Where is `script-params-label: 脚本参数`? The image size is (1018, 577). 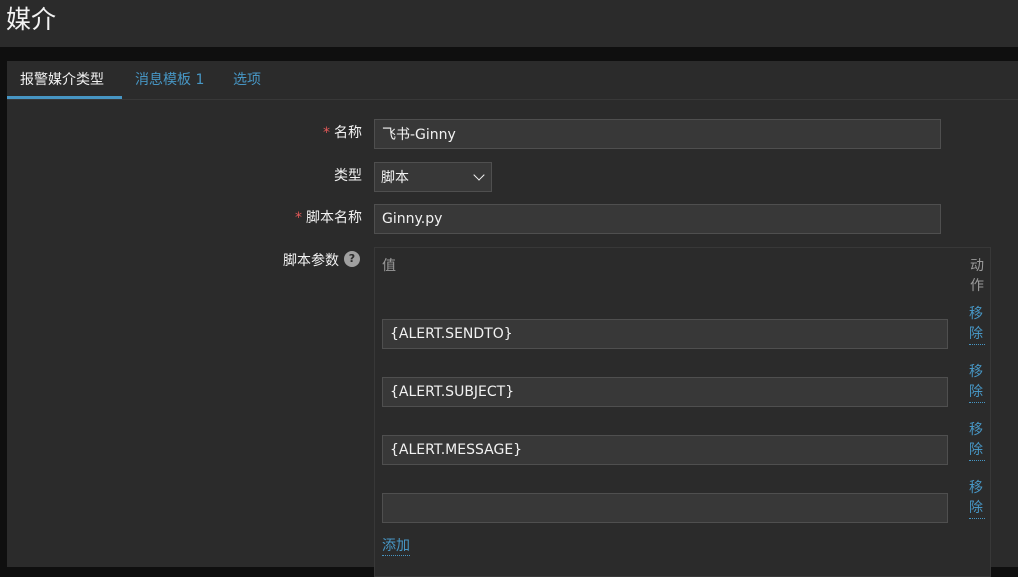 script-params-label: 脚本参数 is located at coordinates (311, 261).